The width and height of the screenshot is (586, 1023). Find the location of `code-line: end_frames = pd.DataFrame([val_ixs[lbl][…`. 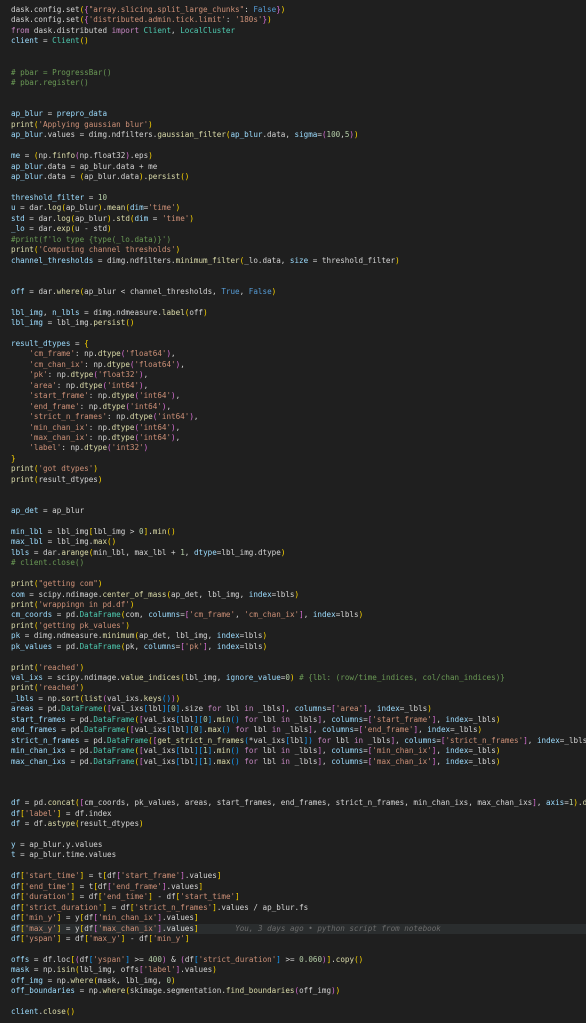

code-line: end_frames = pd.DataFrame([val_ixs[lbl][… is located at coordinates (298, 730).